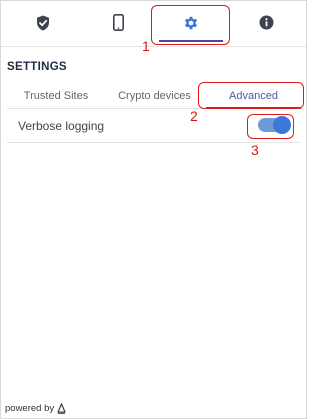 Image resolution: width=320 pixels, height=419 pixels. I want to click on tab-security, so click(43, 22).